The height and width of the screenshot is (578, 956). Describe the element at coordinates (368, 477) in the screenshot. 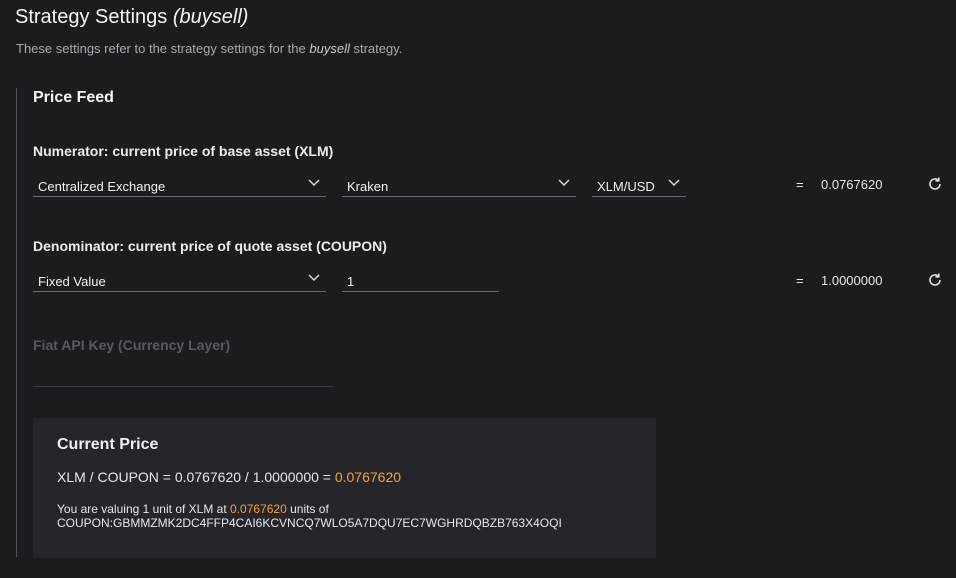

I see `current-price-result: 0.0767620` at that location.